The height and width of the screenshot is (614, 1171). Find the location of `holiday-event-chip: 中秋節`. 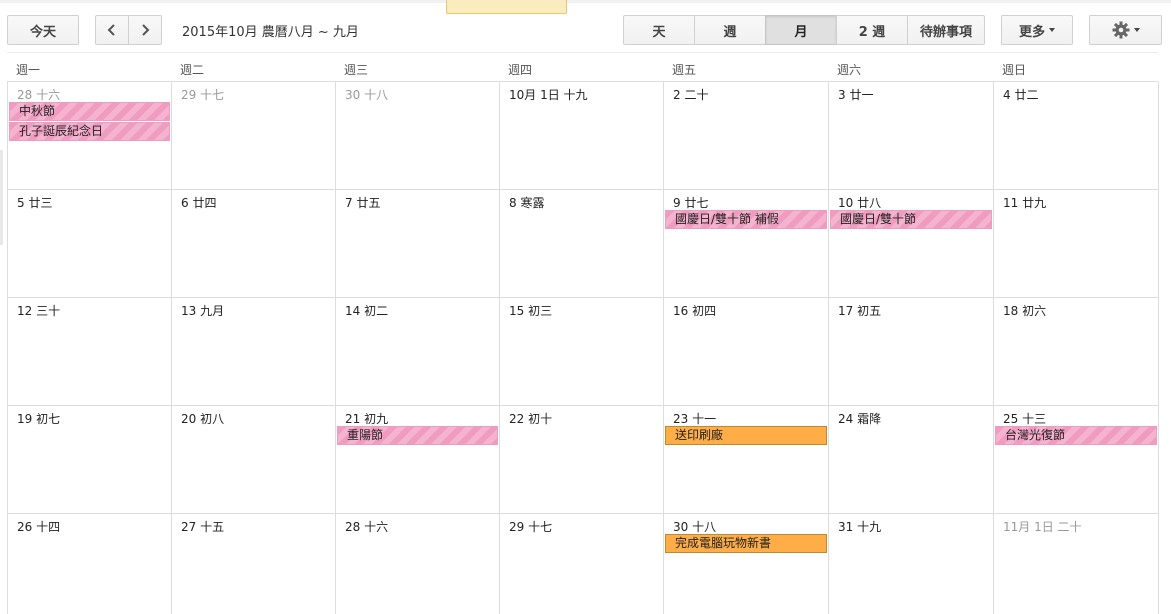

holiday-event-chip: 中秋節 is located at coordinates (89, 111).